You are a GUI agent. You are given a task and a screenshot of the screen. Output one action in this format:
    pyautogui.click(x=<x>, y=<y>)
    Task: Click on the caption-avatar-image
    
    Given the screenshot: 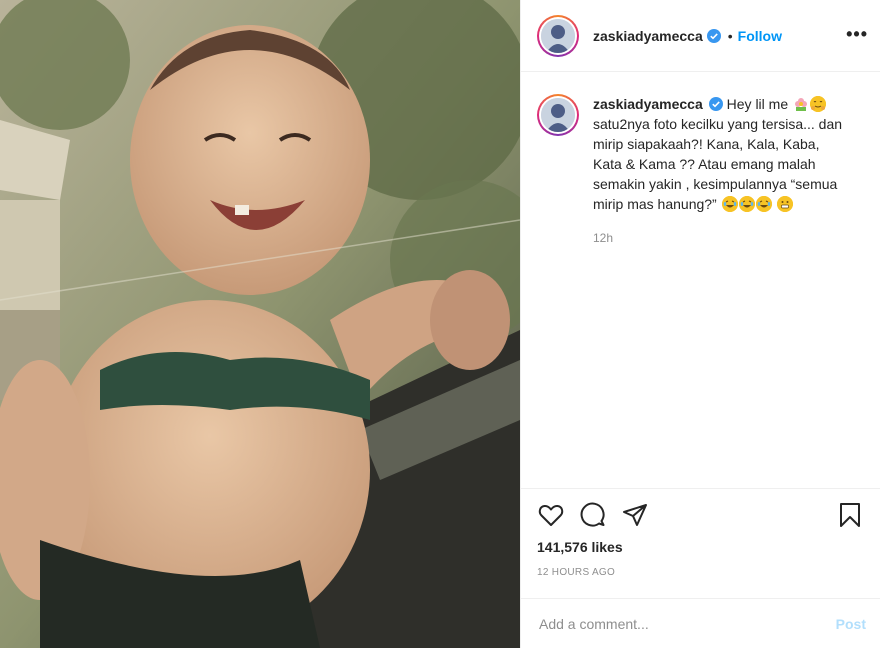 What is the action you would take?
    pyautogui.click(x=558, y=115)
    